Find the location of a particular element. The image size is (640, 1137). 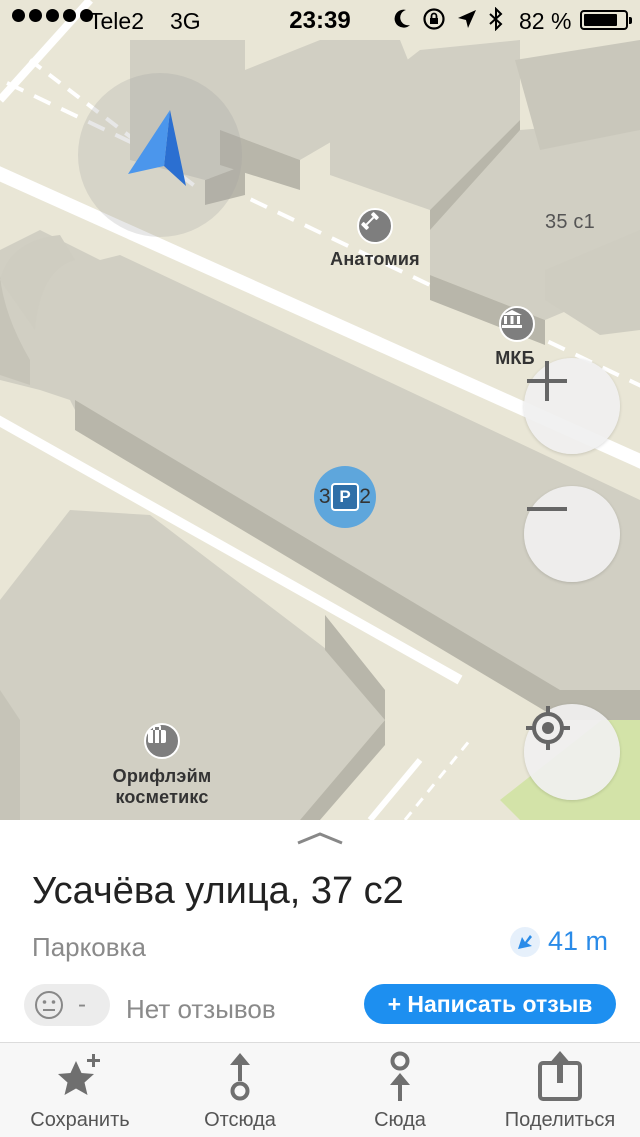

tab-label: Сохранить is located at coordinates (80, 1120).